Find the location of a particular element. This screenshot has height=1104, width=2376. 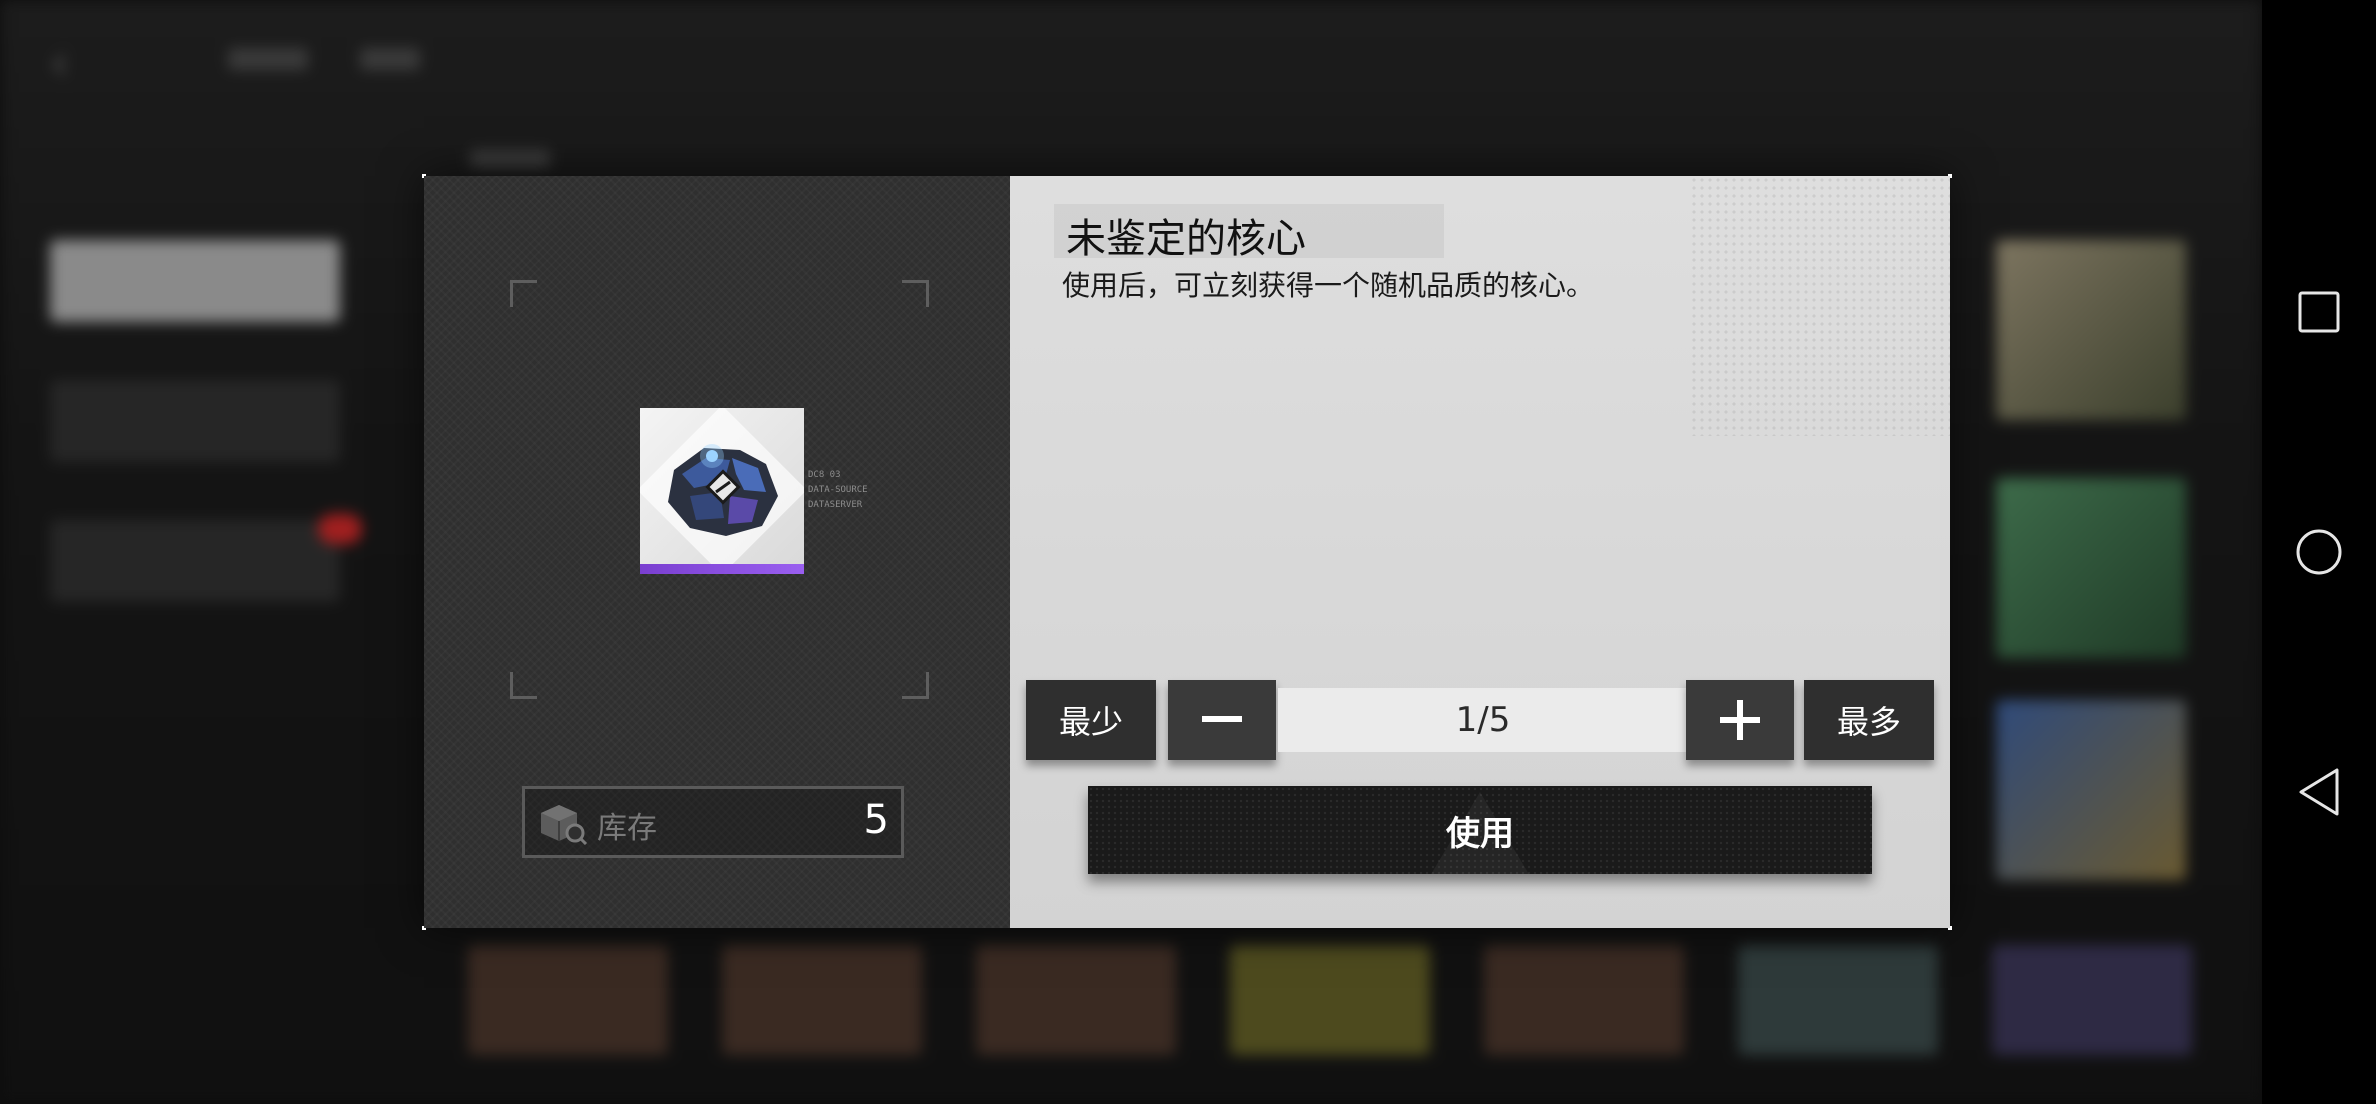

minus-icon is located at coordinates (1222, 719).